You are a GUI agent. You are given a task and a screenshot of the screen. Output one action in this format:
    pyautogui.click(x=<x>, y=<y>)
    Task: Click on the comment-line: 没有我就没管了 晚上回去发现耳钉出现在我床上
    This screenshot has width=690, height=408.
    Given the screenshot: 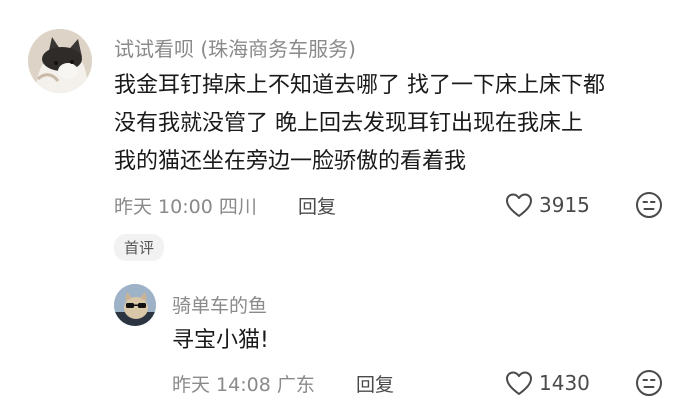 What is the action you would take?
    pyautogui.click(x=348, y=123)
    